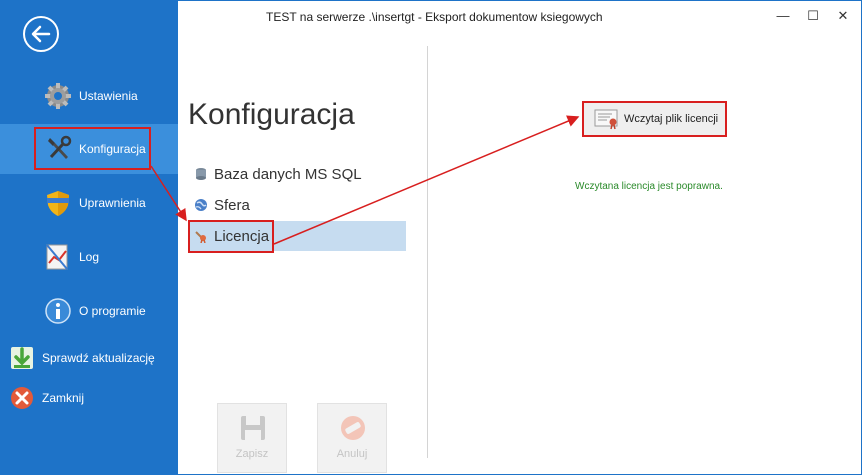 This screenshot has height=475, width=862. What do you see at coordinates (426, 180) in the screenshot?
I see `arrow-to-load-license` at bounding box center [426, 180].